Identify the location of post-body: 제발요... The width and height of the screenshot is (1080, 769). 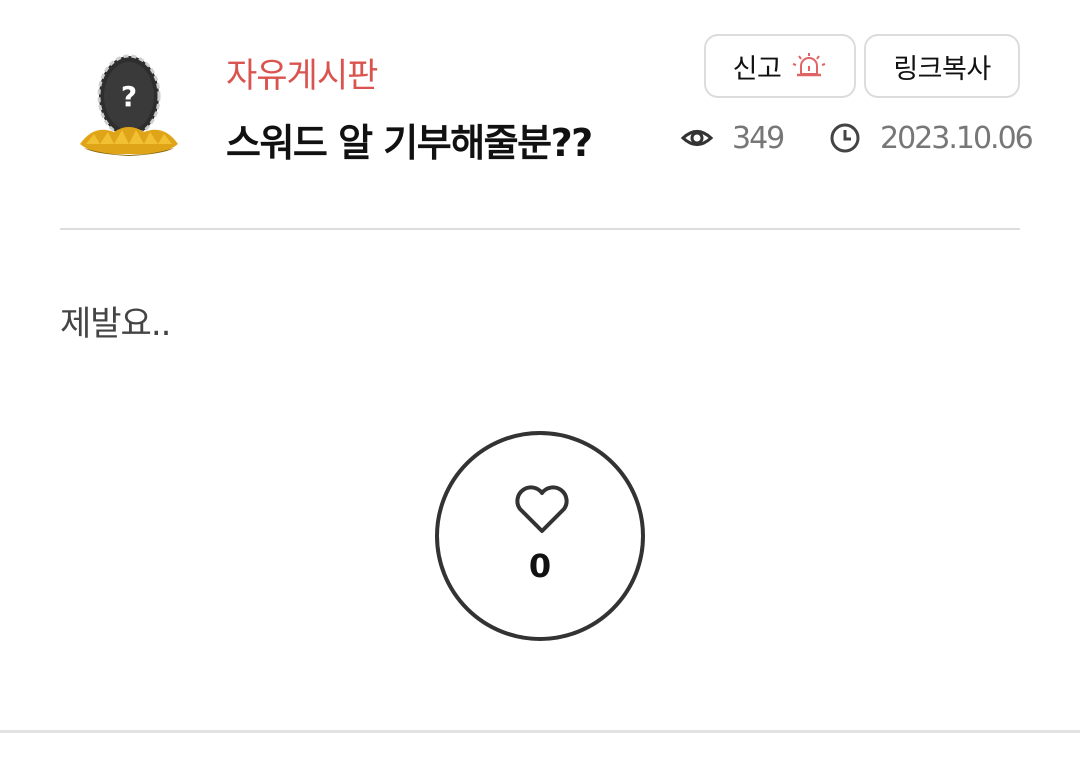
(115, 324).